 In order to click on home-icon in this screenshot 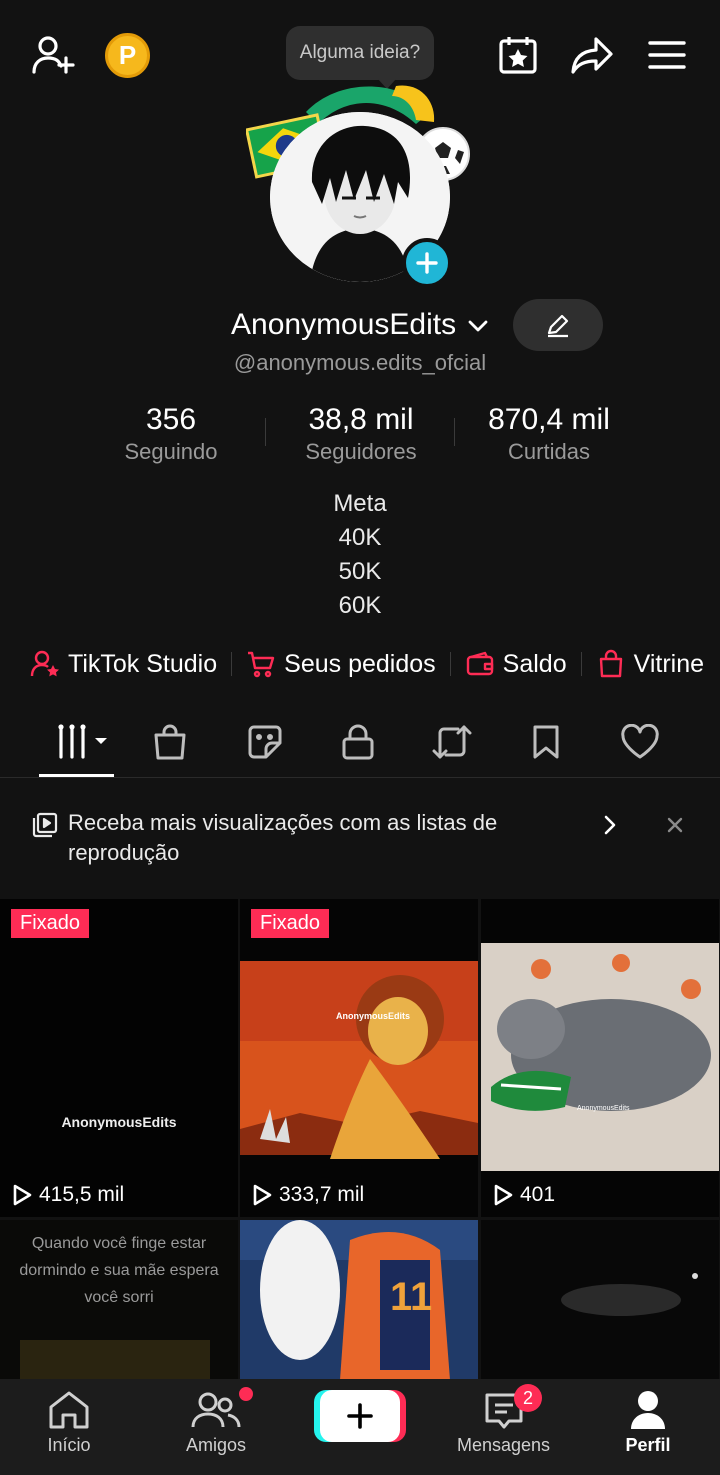, I will do `click(69, 1410)`.